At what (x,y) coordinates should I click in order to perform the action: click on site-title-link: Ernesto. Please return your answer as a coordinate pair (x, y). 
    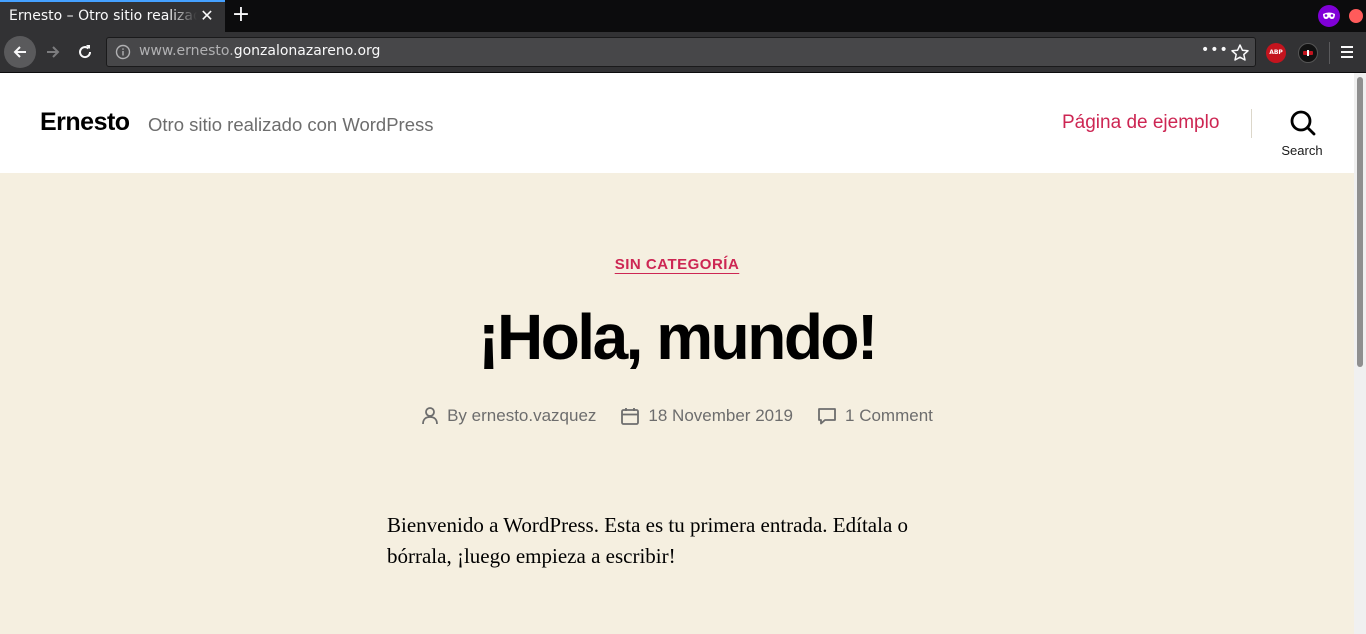
    Looking at the image, I should click on (85, 122).